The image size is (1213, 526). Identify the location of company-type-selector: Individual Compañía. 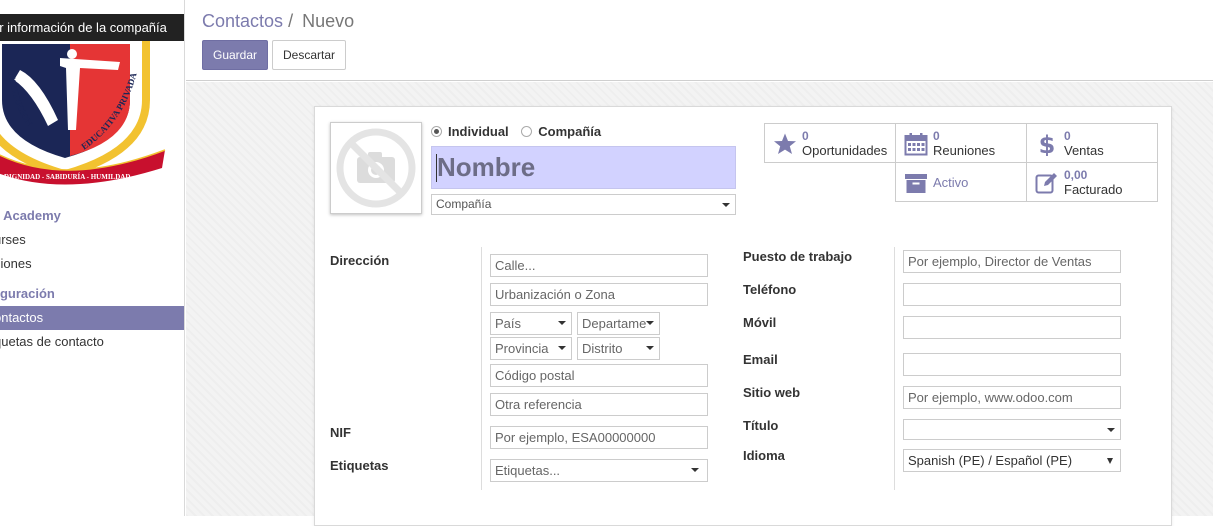
(520, 132).